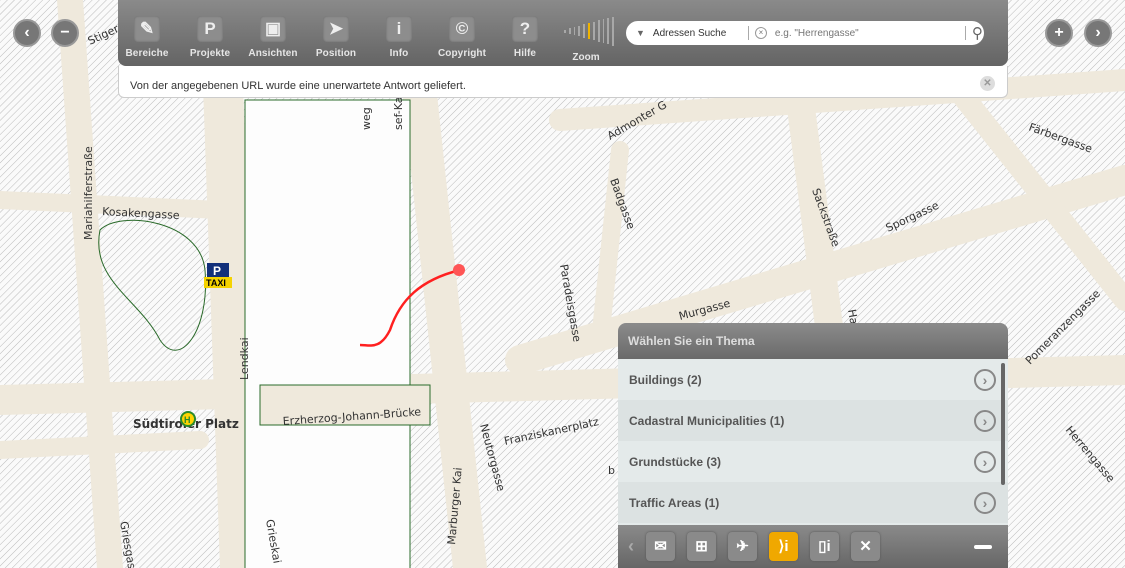  Describe the element at coordinates (665, 379) in the screenshot. I see `theme-label: Buildings (2)` at that location.